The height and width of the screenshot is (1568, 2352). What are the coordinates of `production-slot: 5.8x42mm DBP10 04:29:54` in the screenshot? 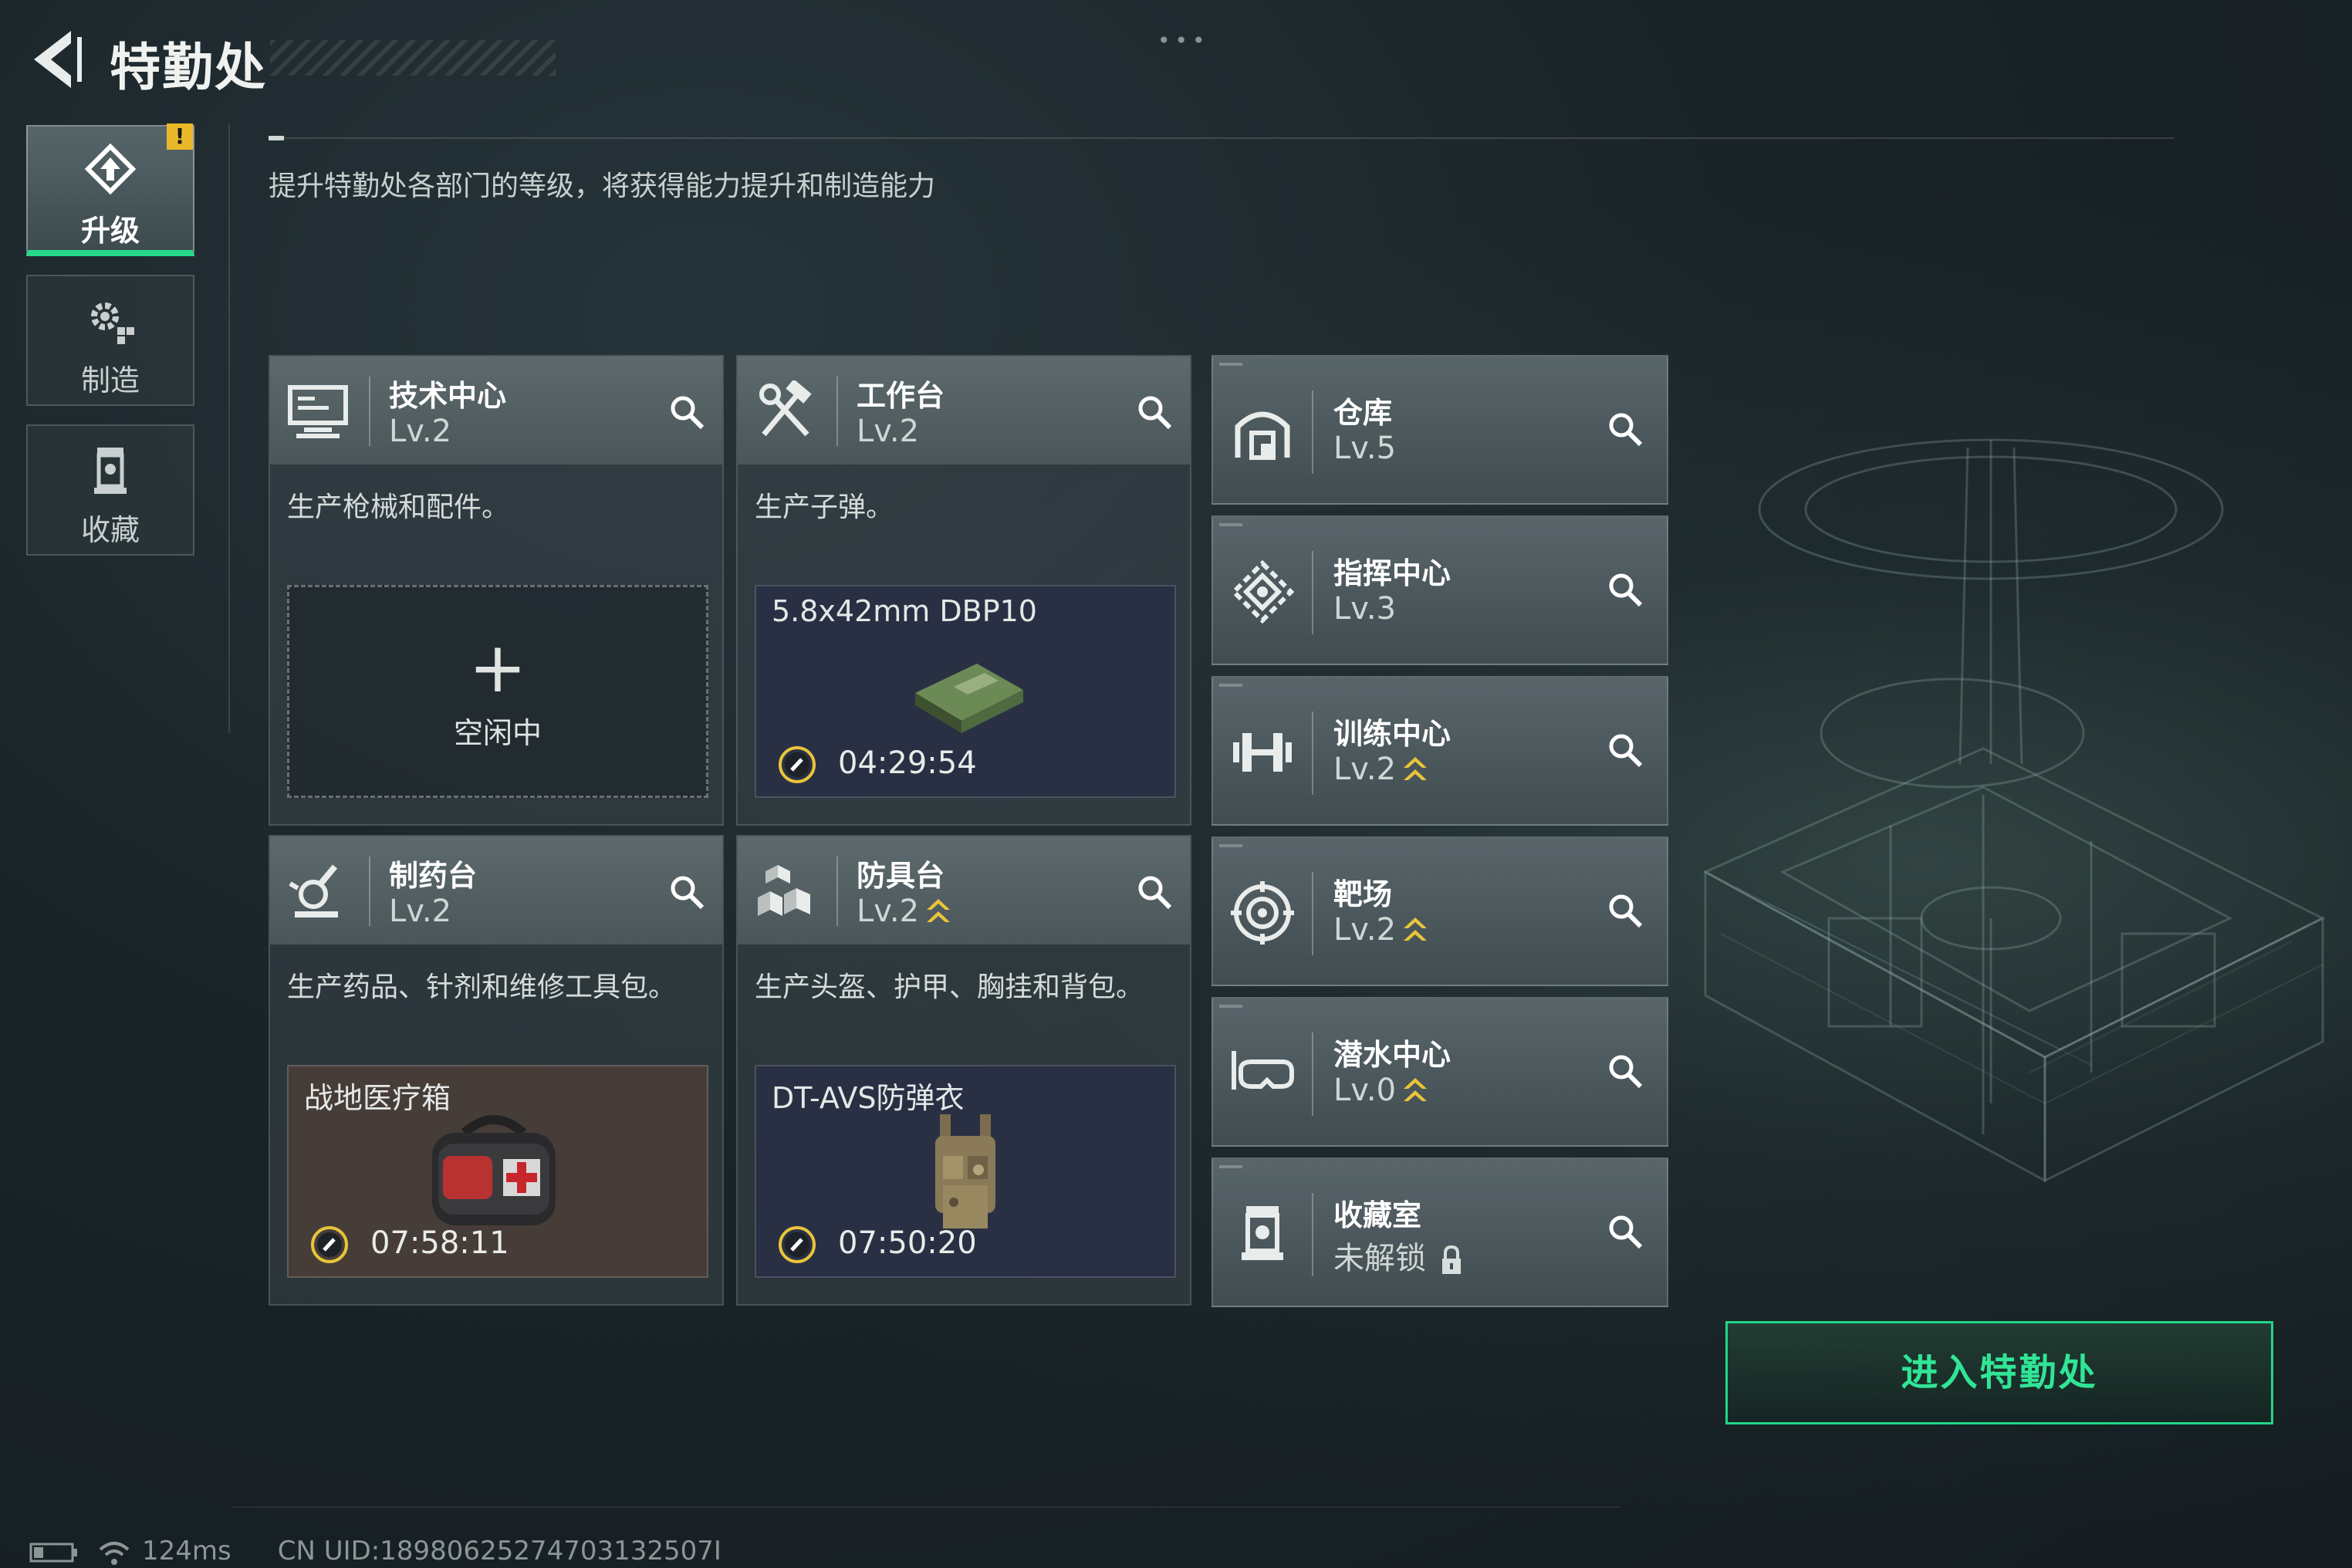 It's located at (965, 691).